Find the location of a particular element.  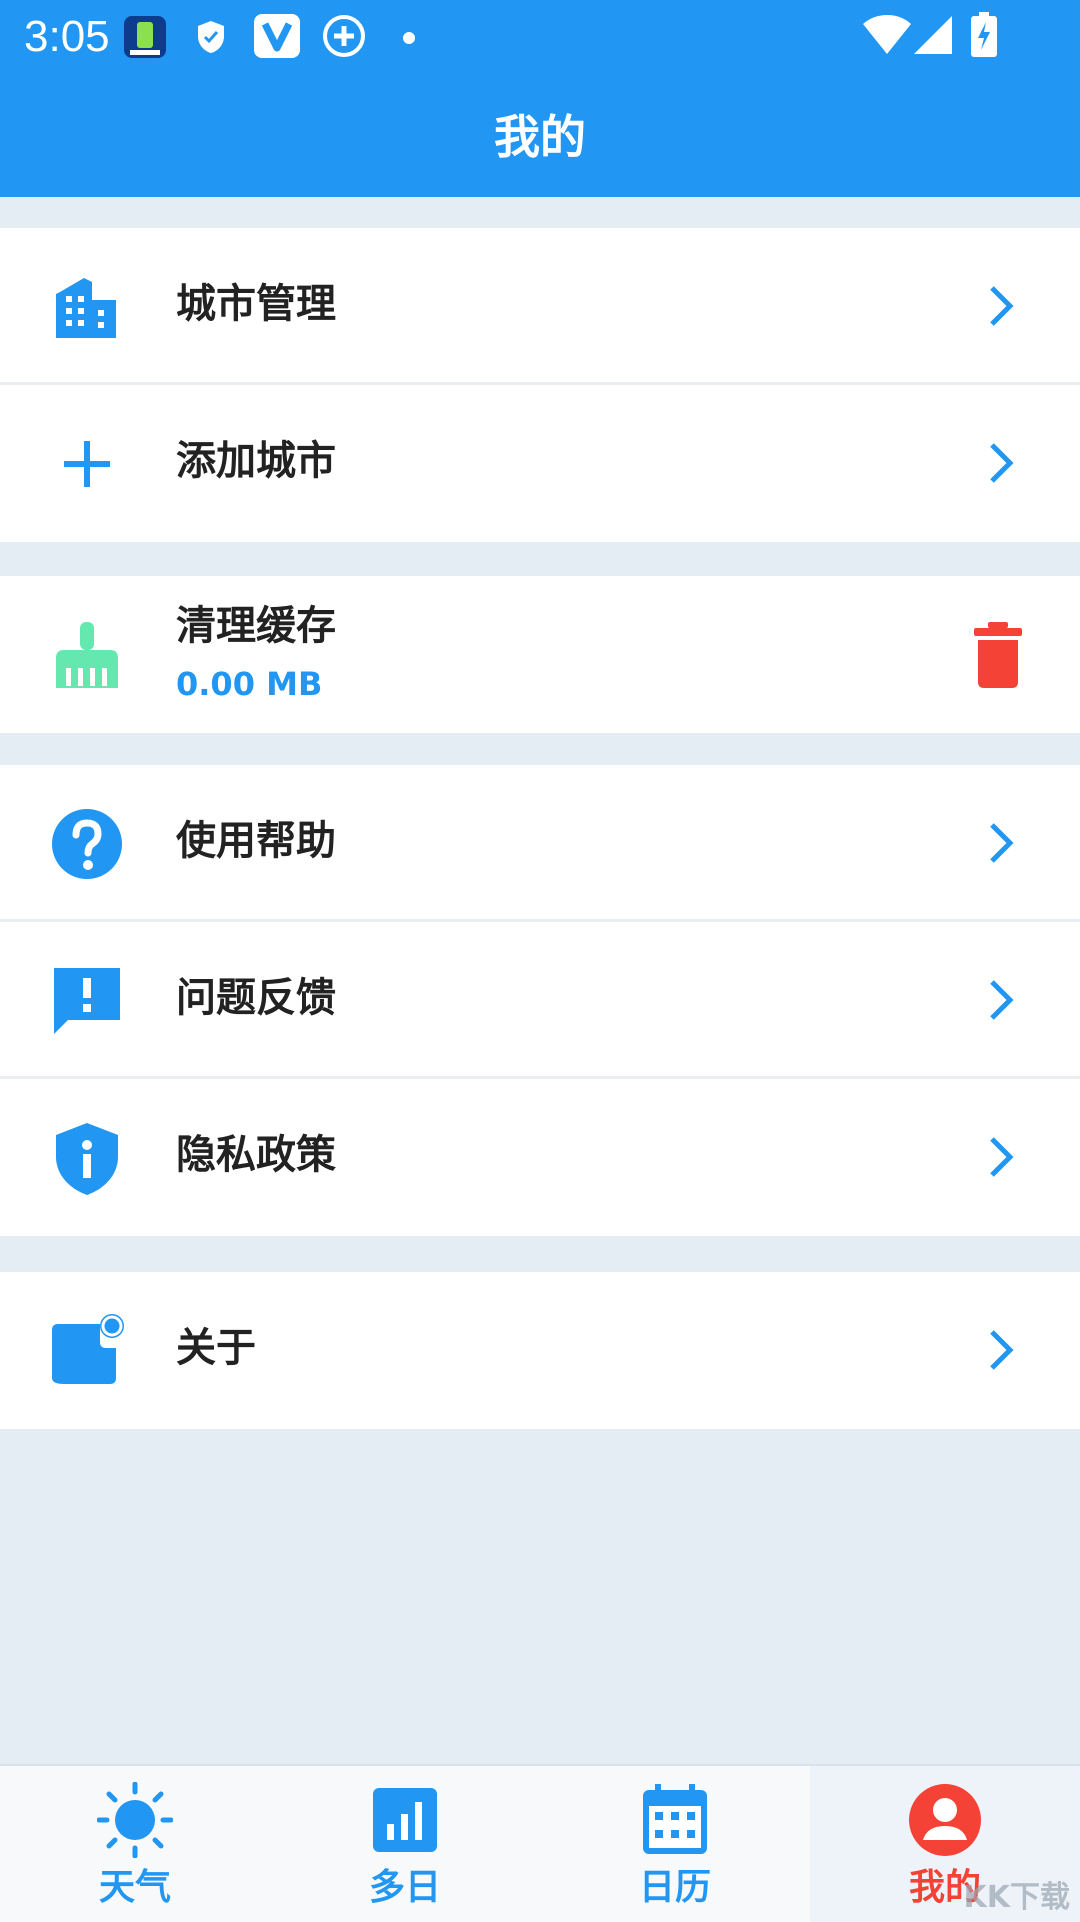

privacy-row: 隐私政策 is located at coordinates (540, 1157).